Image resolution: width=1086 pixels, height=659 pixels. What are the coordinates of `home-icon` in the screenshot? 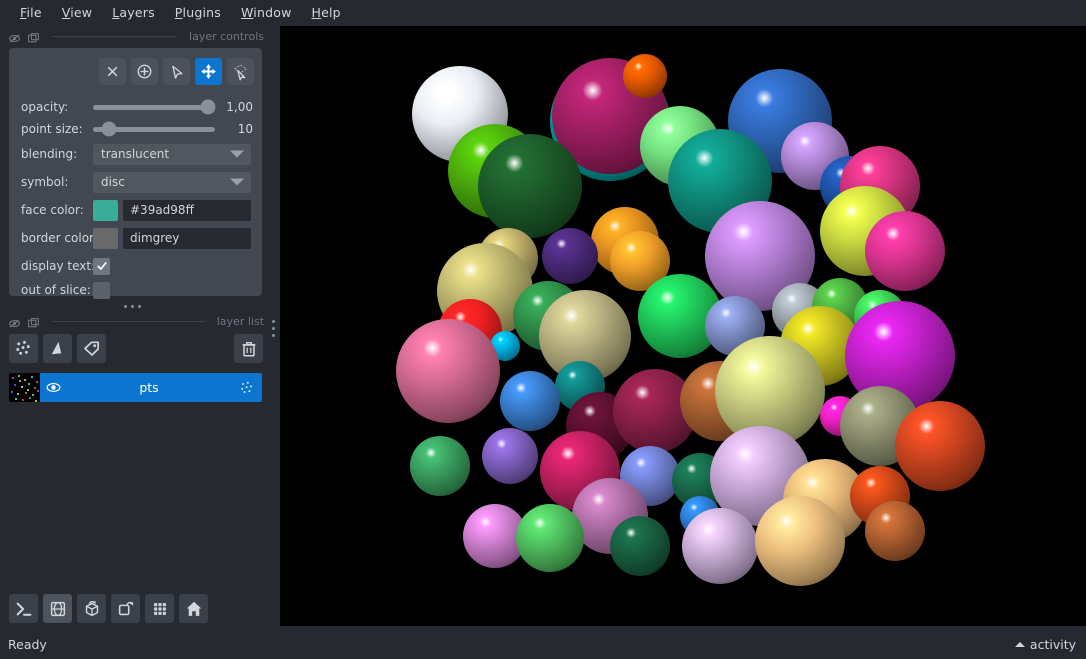 It's located at (193, 608).